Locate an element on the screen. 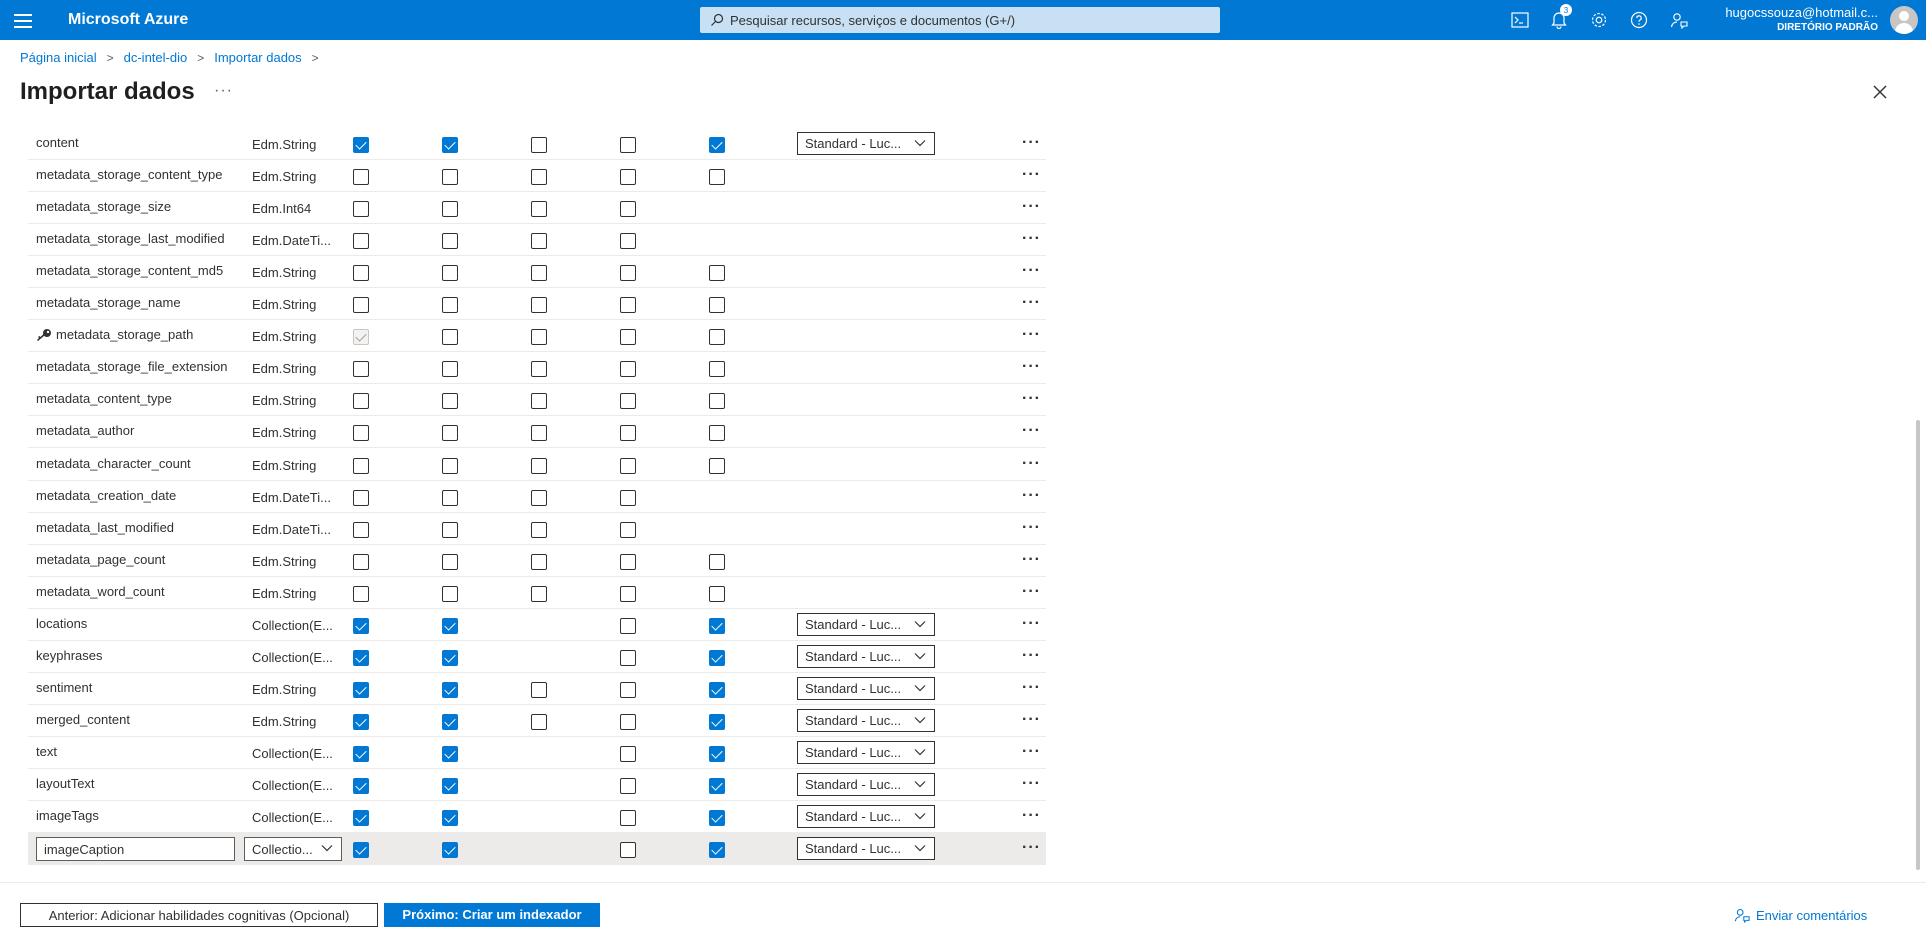 This screenshot has width=1926, height=944. table-row: metadata_storage_size Edm.Int64 ··· is located at coordinates (537, 208).